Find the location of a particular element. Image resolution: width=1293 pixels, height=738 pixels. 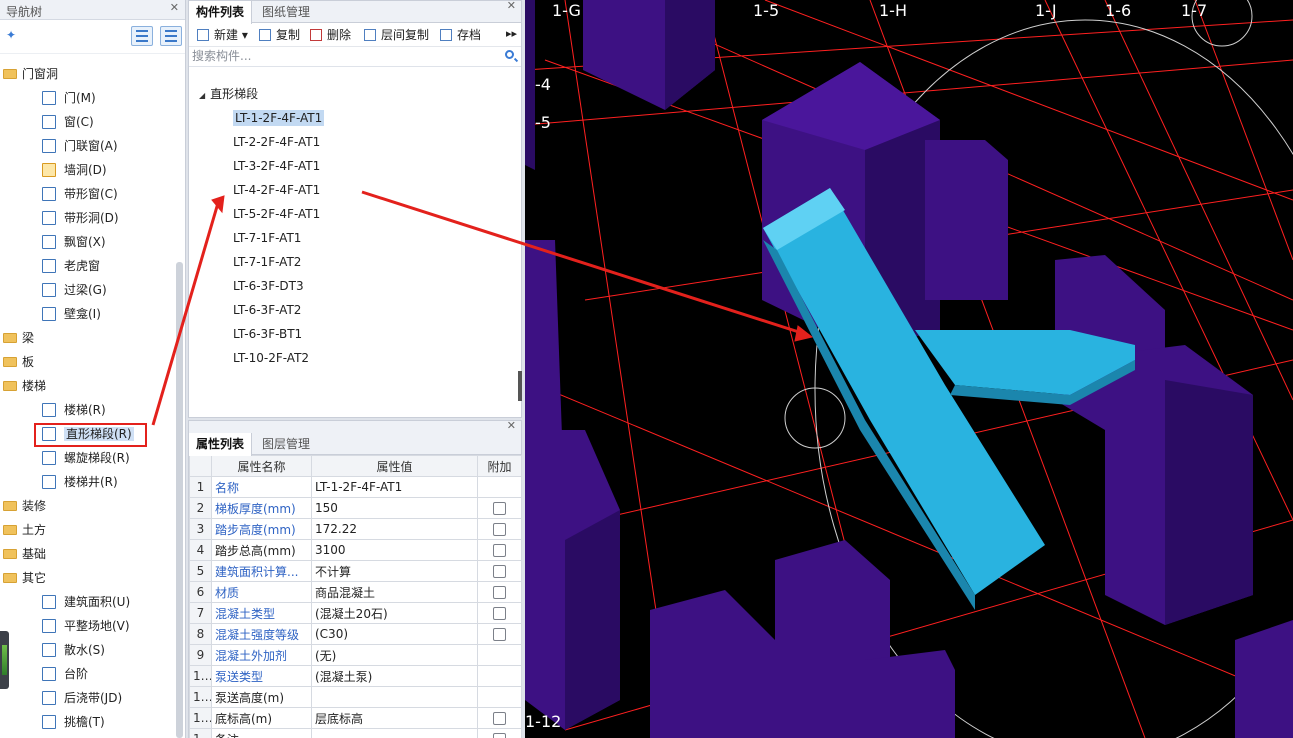

floor-copy-button: 层间复制 is located at coordinates (396, 35).